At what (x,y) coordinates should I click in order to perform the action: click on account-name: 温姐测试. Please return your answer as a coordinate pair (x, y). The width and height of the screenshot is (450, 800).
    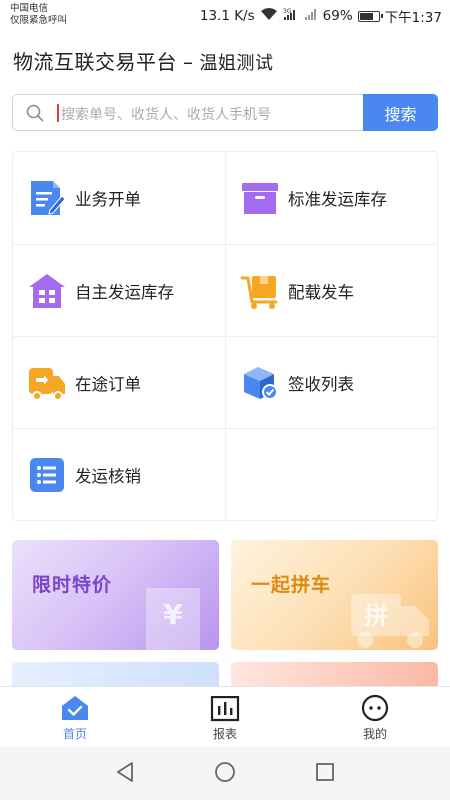
    Looking at the image, I should click on (236, 63).